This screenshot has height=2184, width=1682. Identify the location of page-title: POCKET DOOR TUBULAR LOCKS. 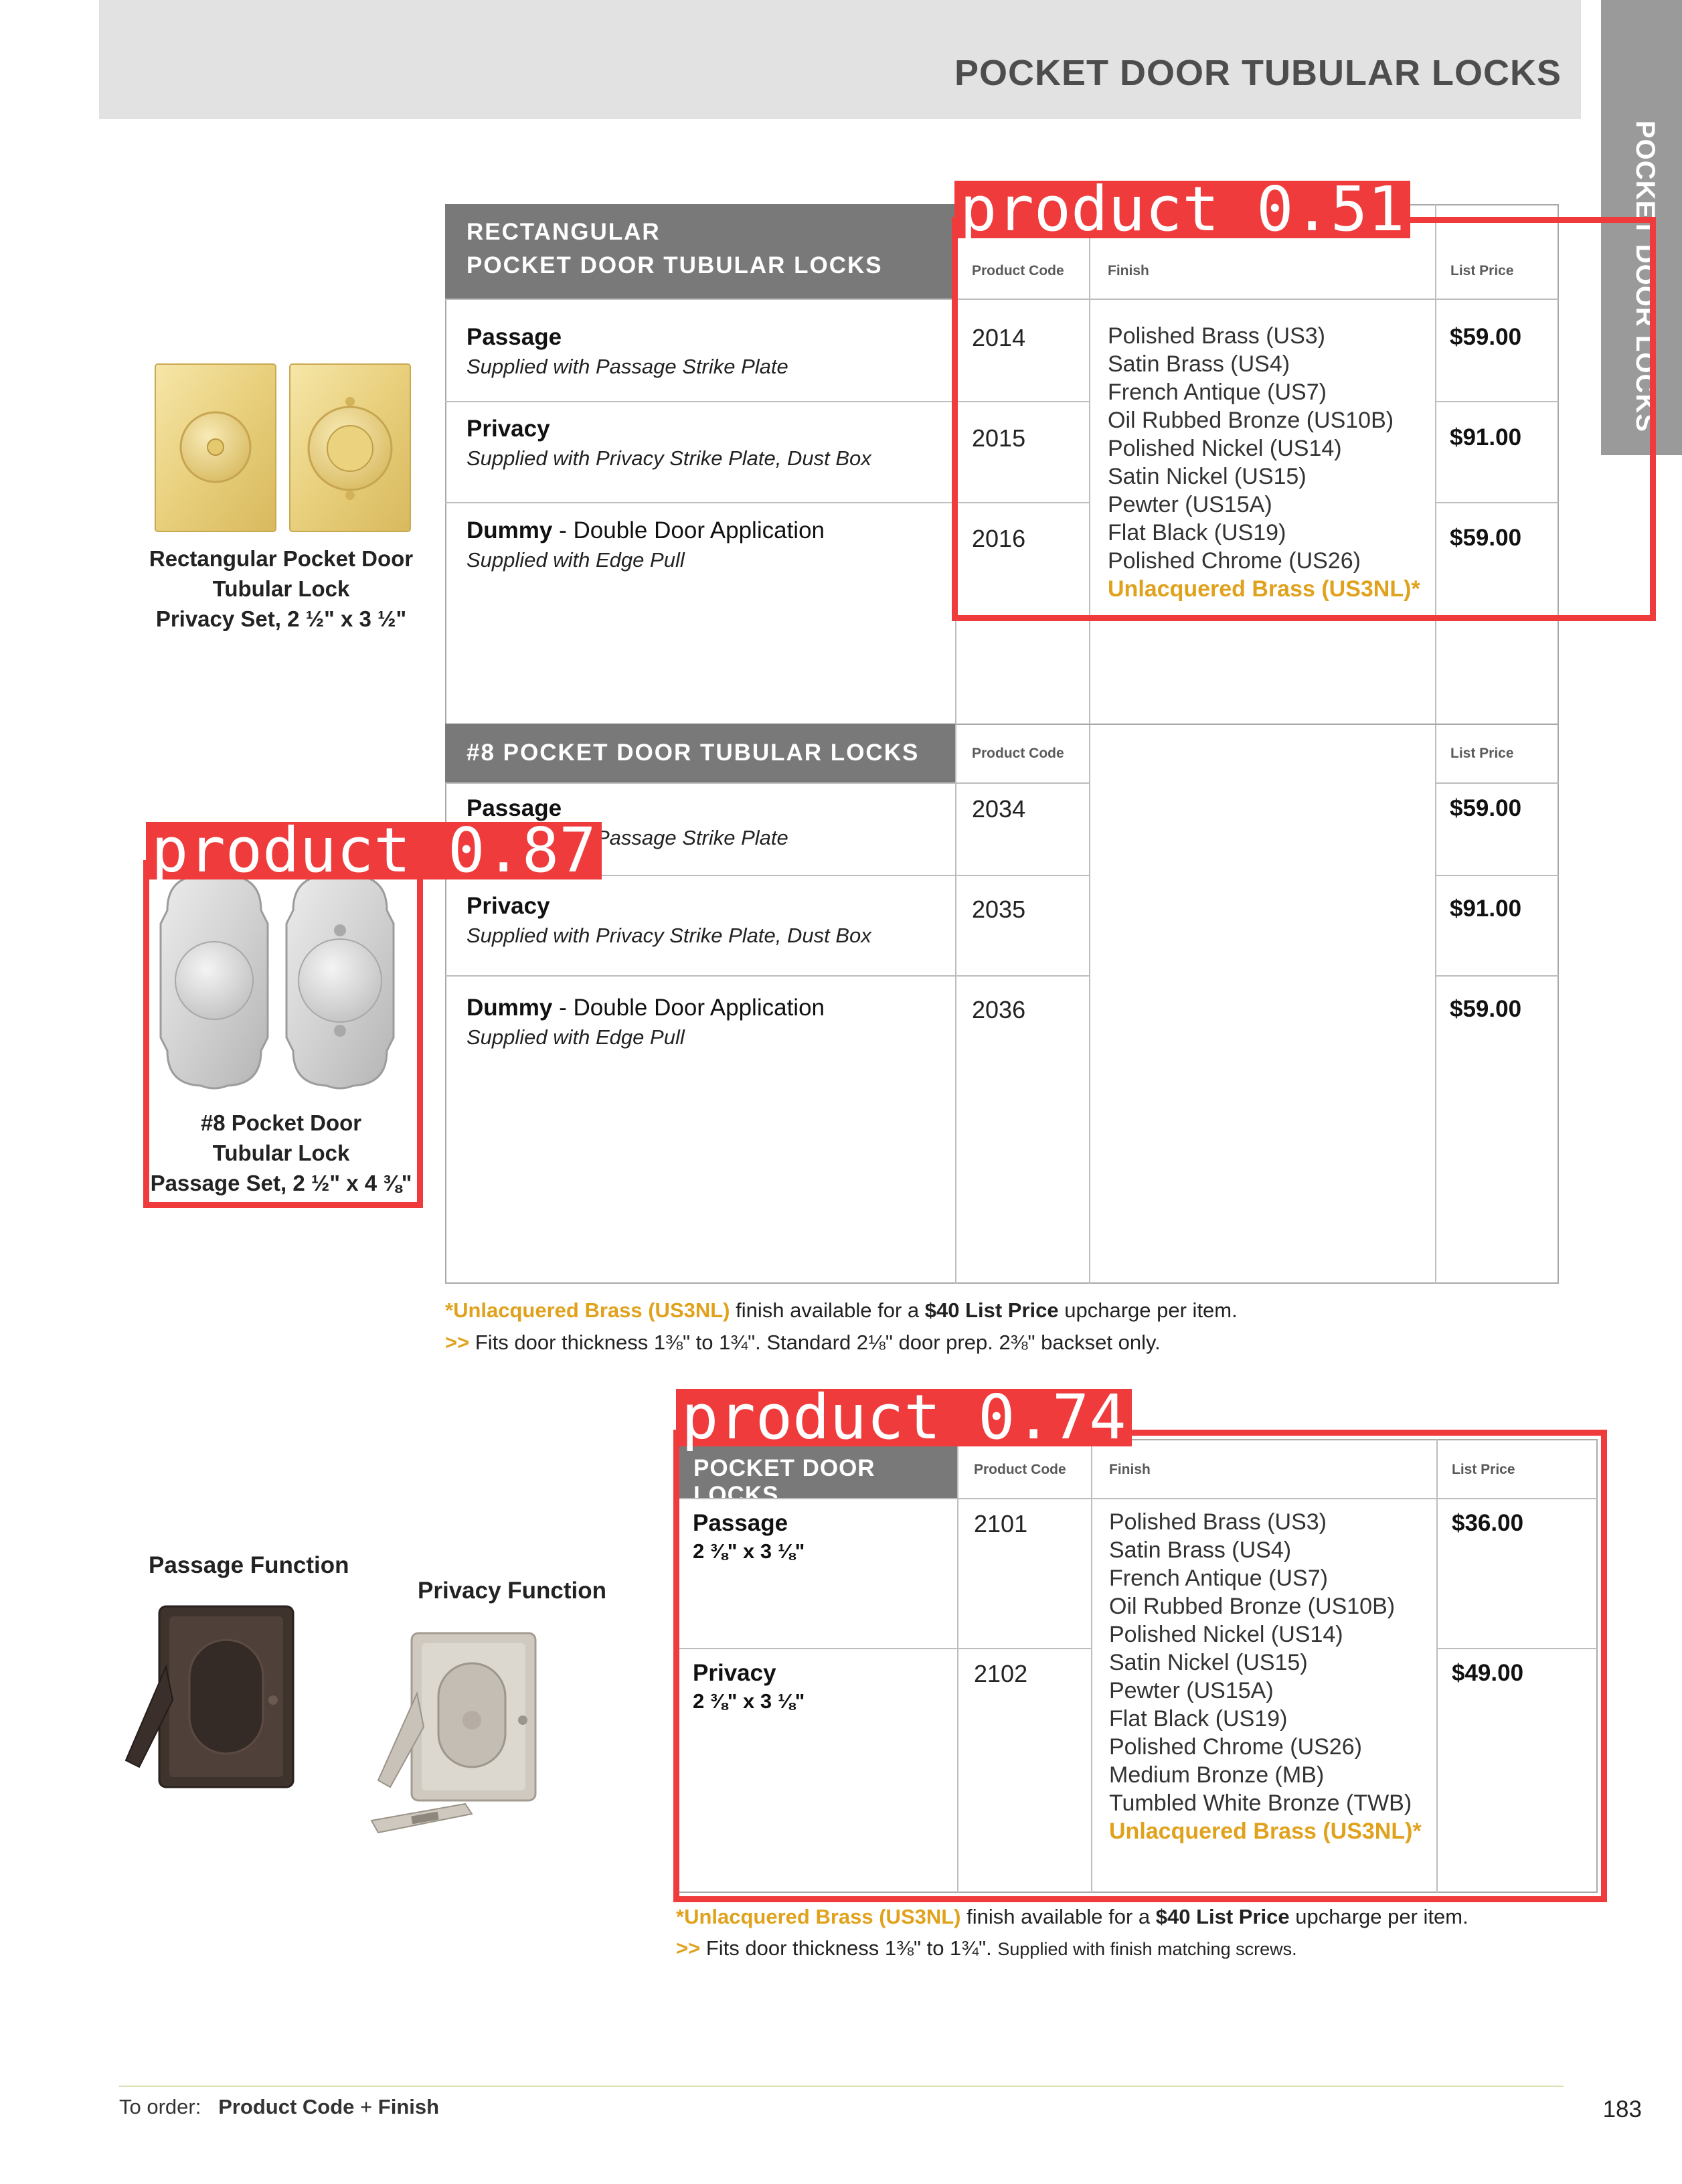
(1258, 73).